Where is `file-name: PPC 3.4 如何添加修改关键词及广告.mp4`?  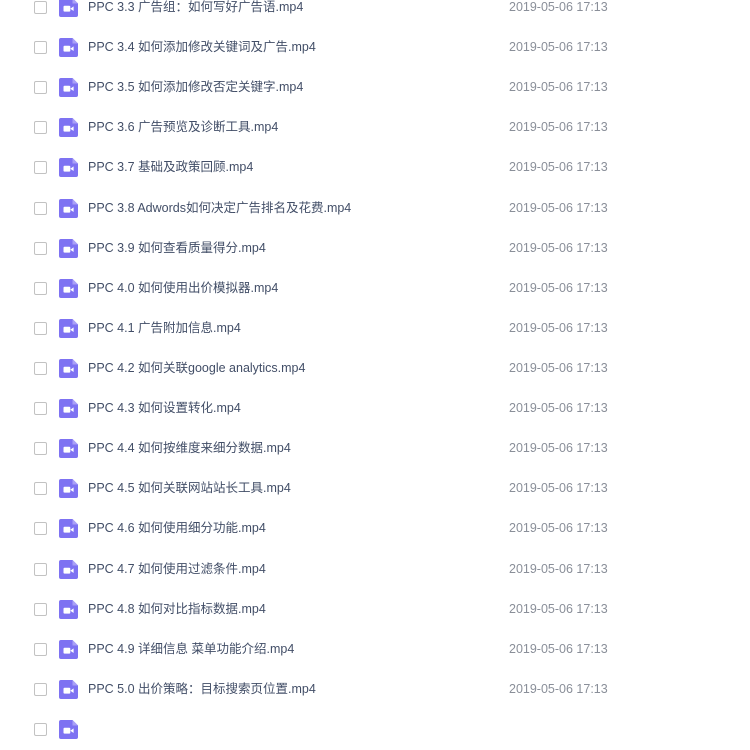 file-name: PPC 3.4 如何添加修改关键词及广告.mp4 is located at coordinates (202, 47).